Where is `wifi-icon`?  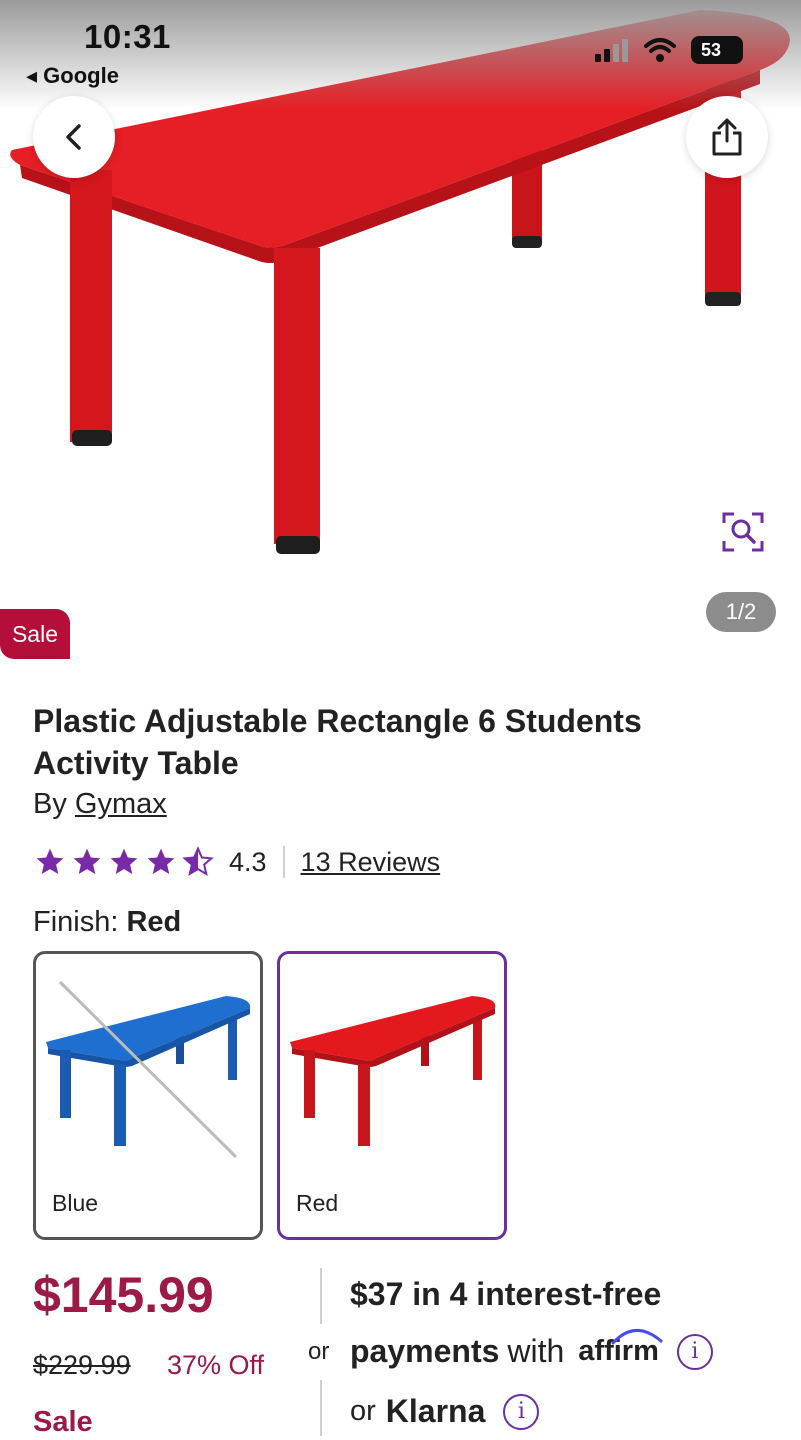
wifi-icon is located at coordinates (660, 50).